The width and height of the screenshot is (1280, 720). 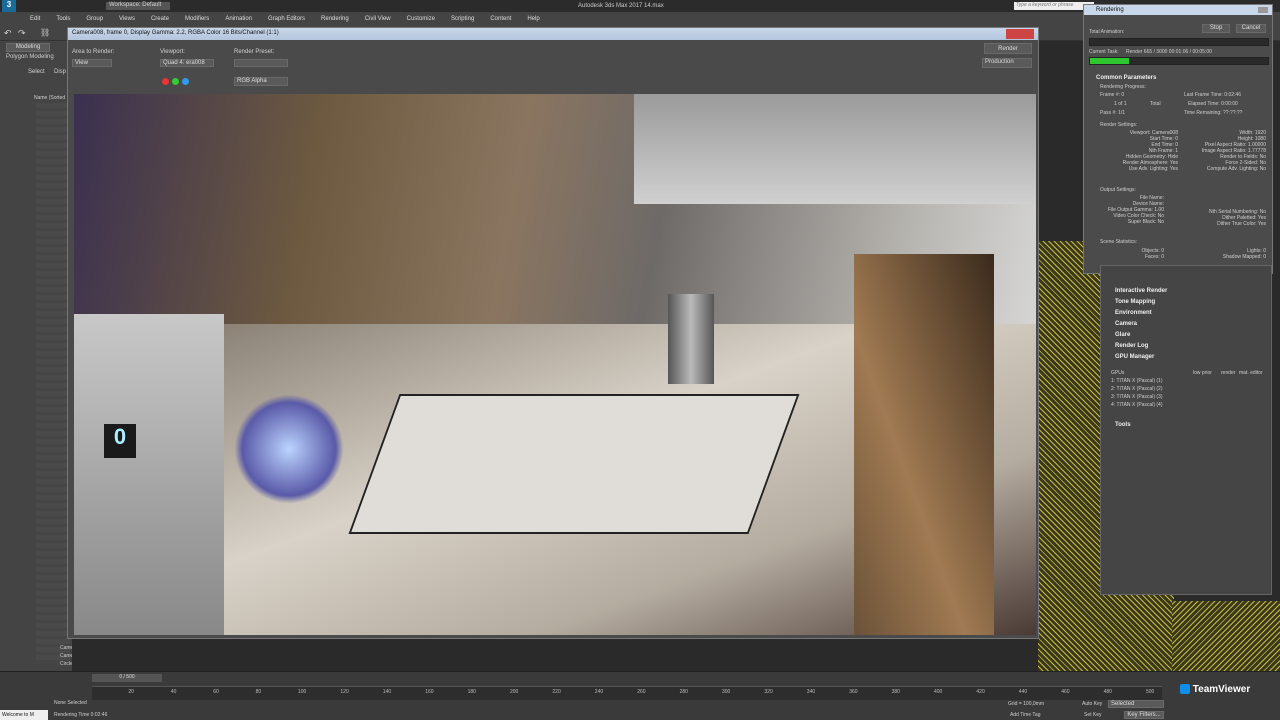 I want to click on menu-help: Help, so click(x=533, y=19).